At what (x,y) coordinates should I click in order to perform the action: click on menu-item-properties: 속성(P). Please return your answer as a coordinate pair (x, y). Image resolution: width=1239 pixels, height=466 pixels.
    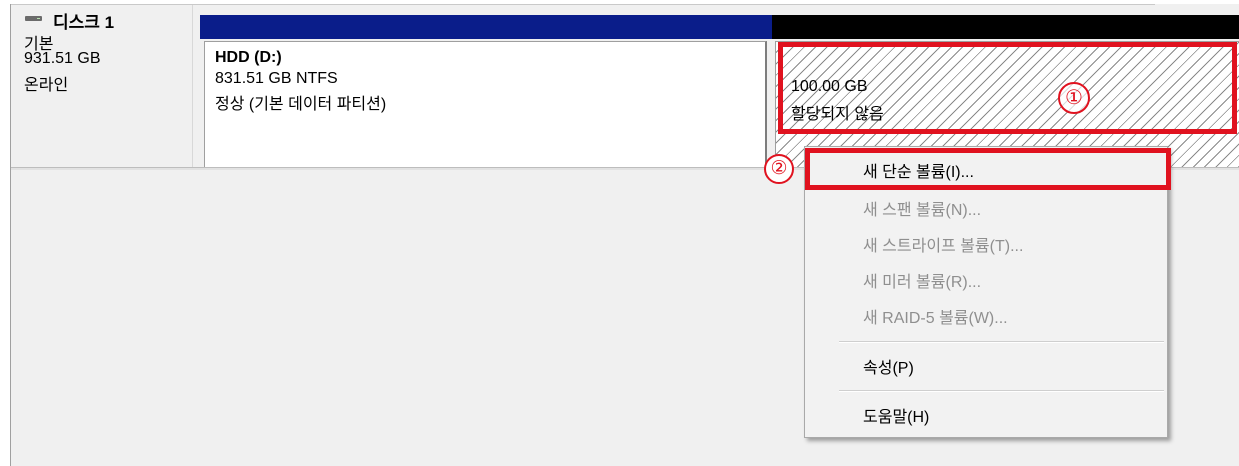
    Looking at the image, I should click on (888, 366).